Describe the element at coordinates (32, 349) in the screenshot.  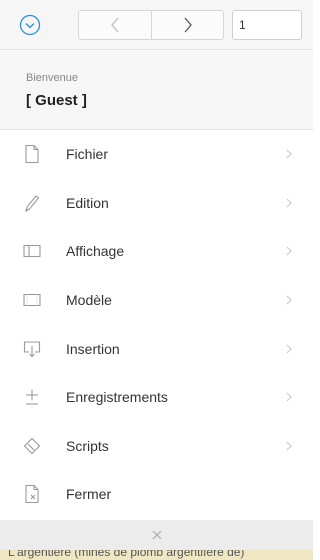
I see `insert-icon` at that location.